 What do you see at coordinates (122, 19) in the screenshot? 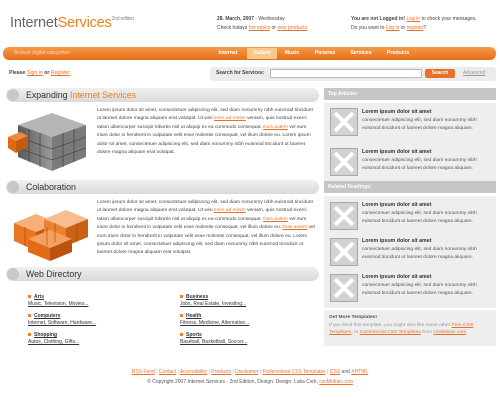
I see `logo-edition: 2nd edition` at bounding box center [122, 19].